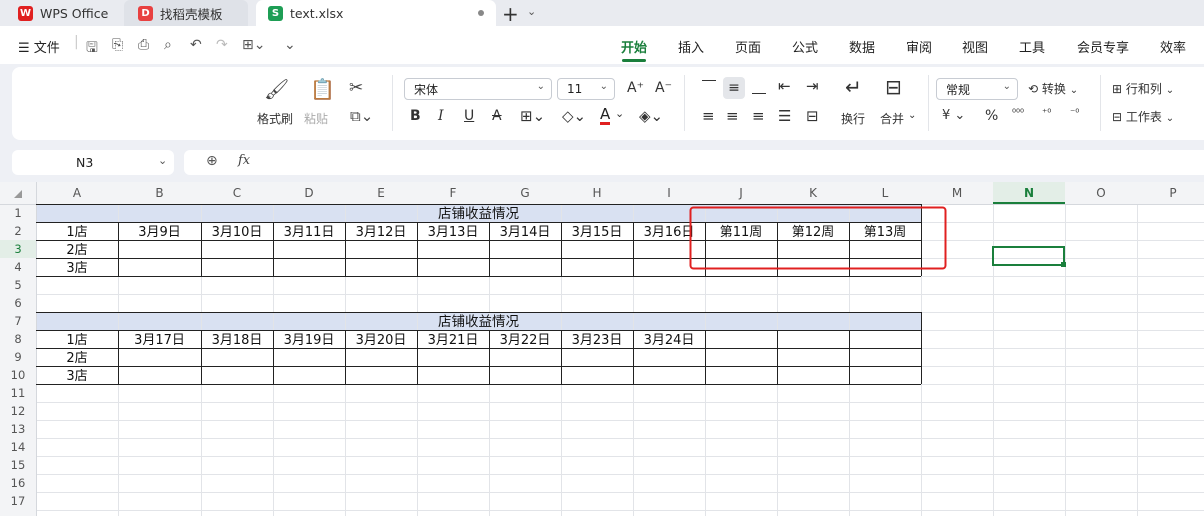 The width and height of the screenshot is (1204, 516). Describe the element at coordinates (784, 86) in the screenshot. I see `decrease-indent-icon: ⇤` at that location.